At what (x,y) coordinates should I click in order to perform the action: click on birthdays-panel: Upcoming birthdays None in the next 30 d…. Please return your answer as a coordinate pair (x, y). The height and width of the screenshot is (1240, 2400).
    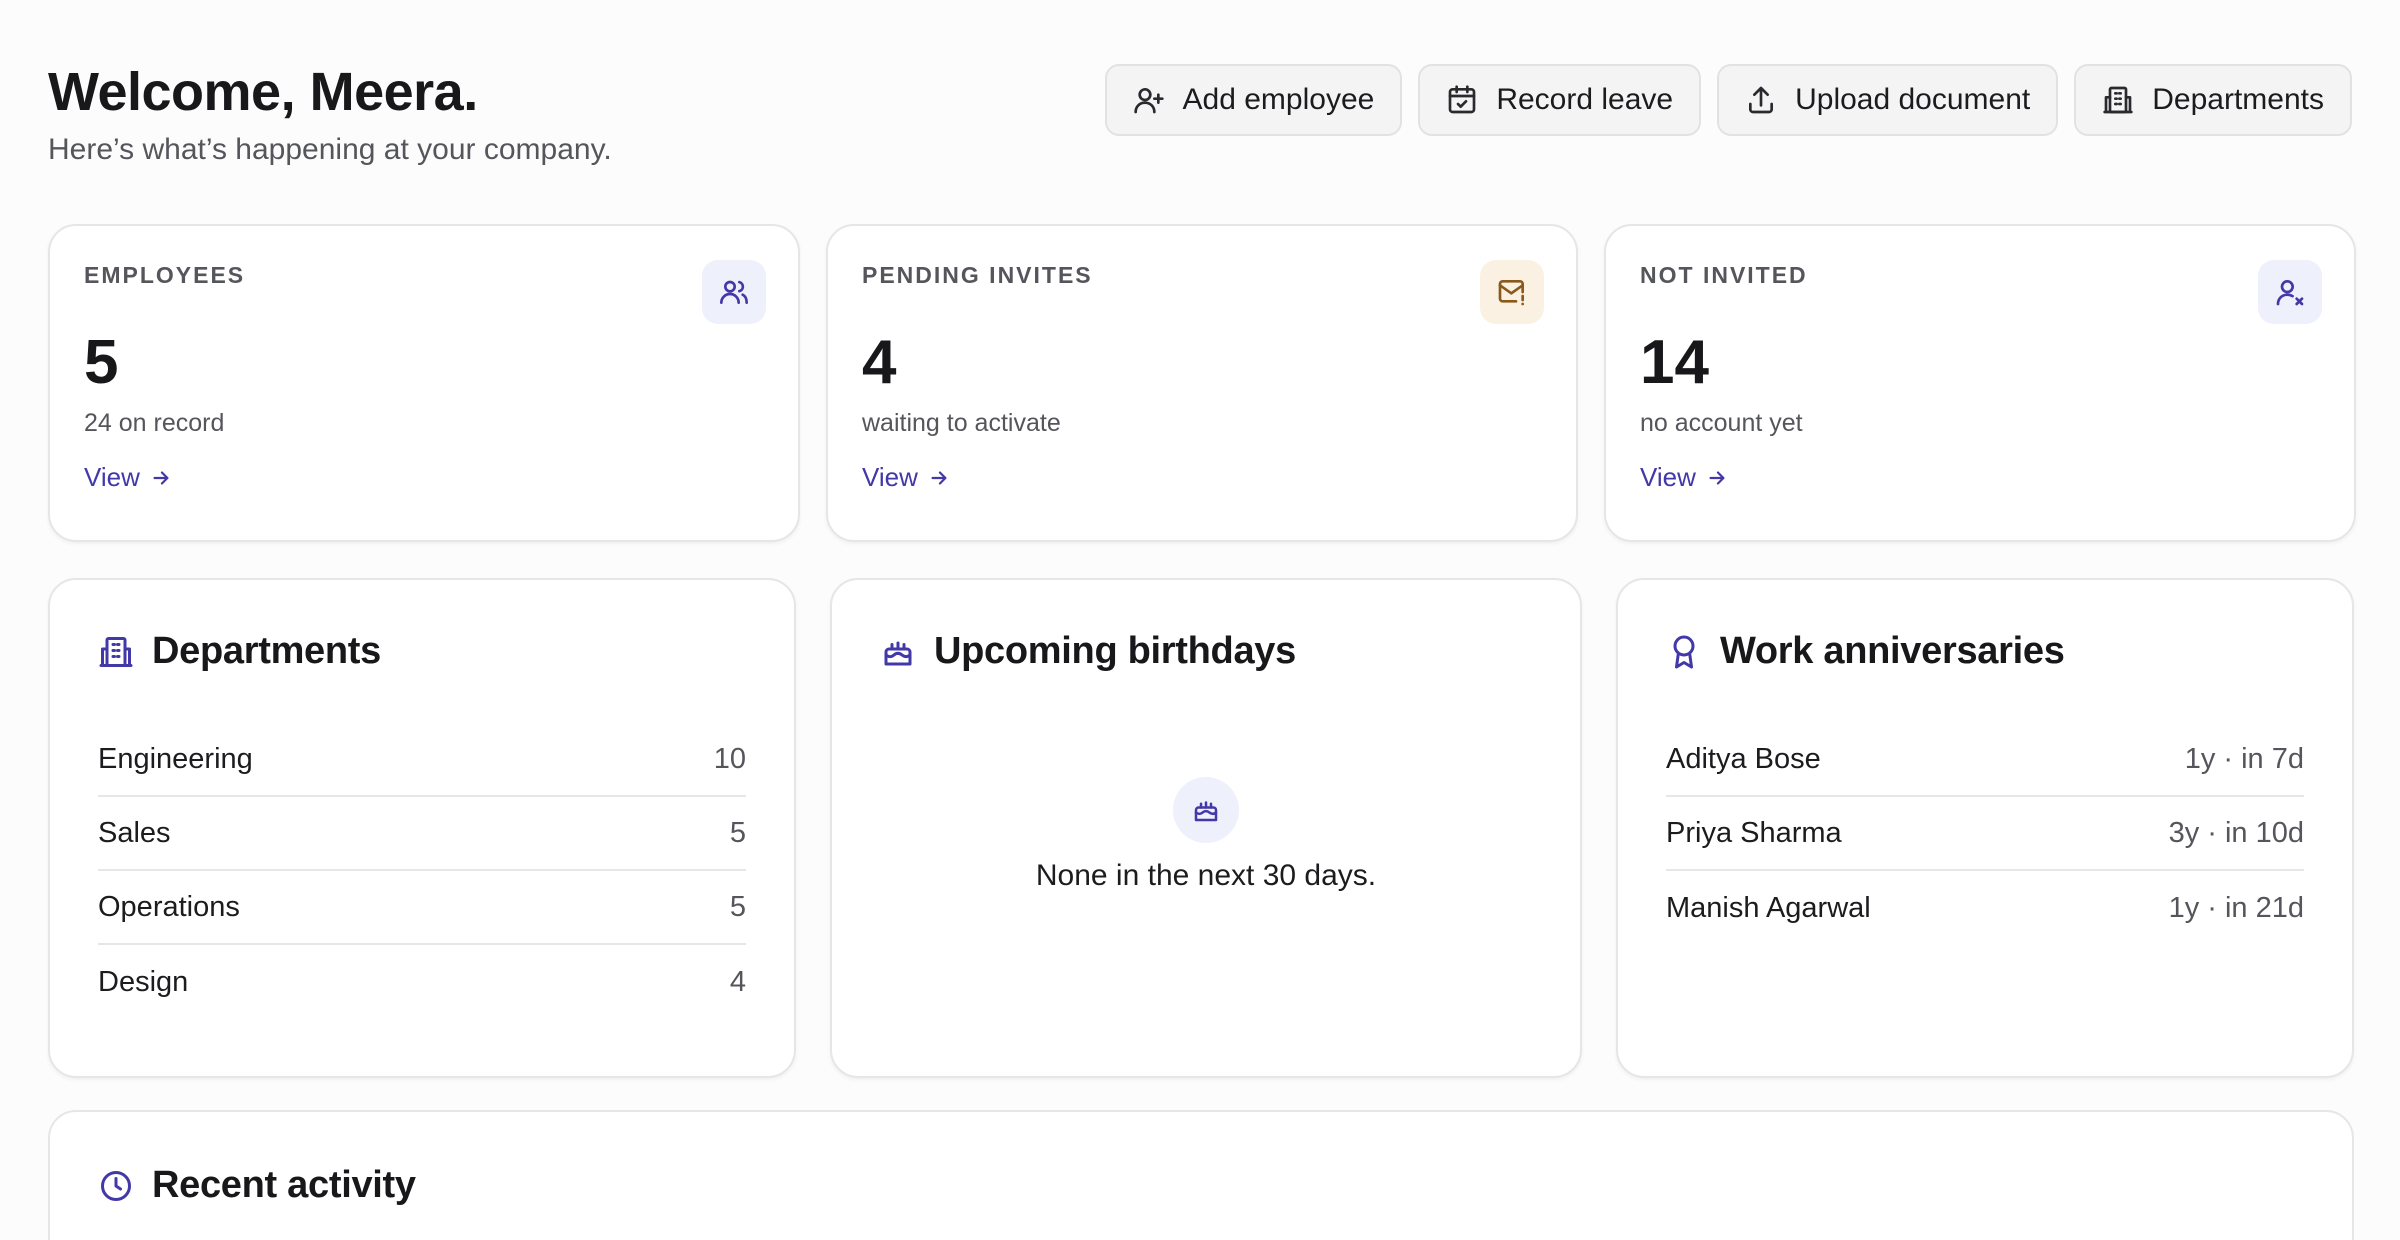
    Looking at the image, I should click on (1206, 828).